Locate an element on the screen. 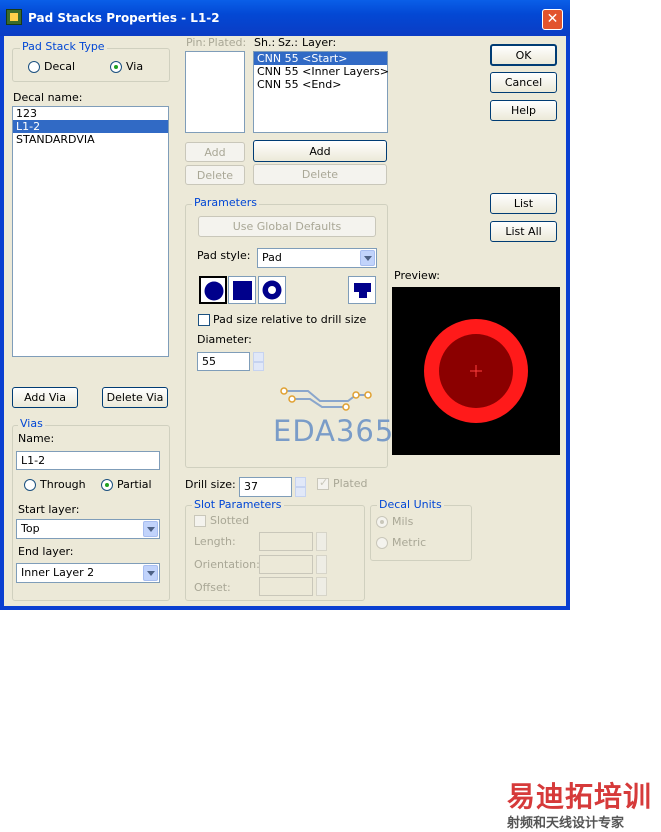 The image size is (661, 832). end-layer-label: End layer: is located at coordinates (46, 551).